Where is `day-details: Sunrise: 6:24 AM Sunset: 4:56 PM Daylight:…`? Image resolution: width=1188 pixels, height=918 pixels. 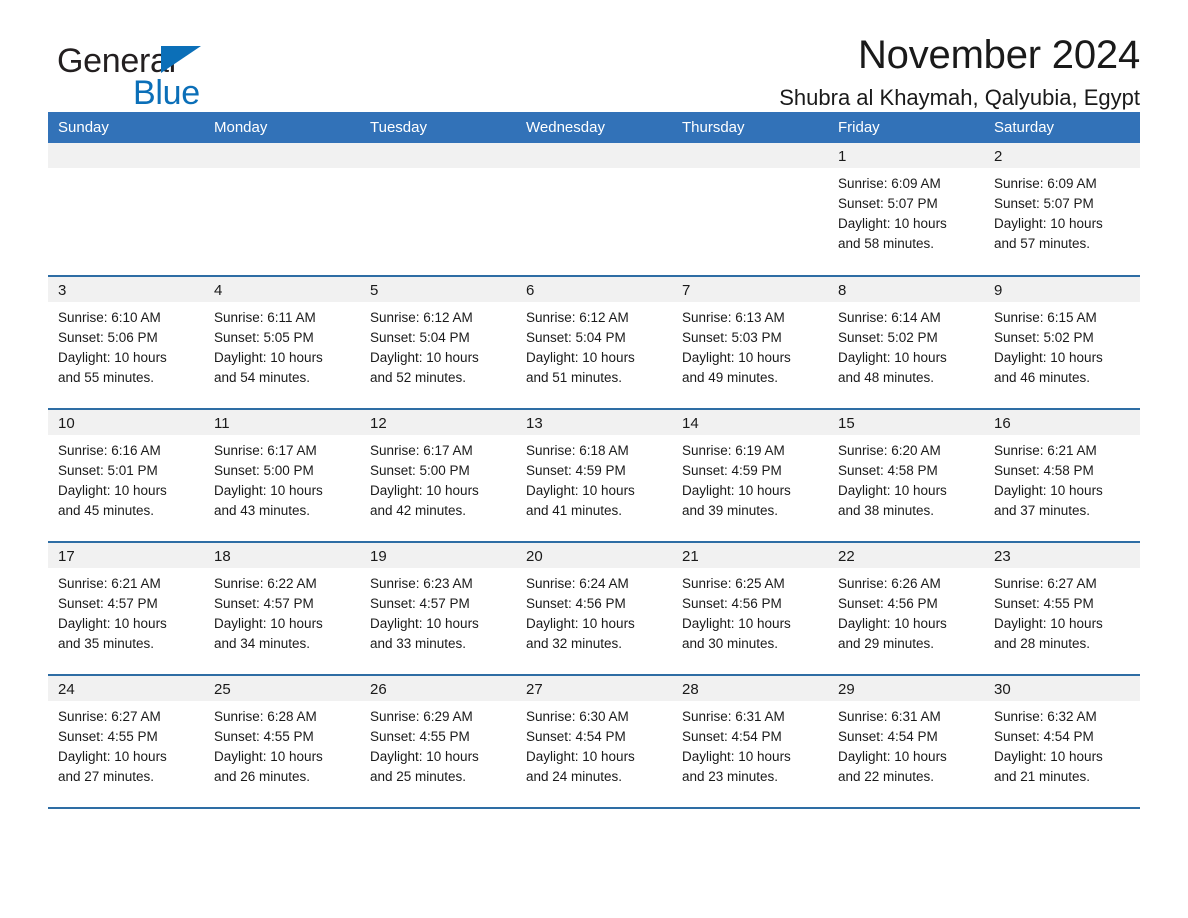 day-details: Sunrise: 6:24 AM Sunset: 4:56 PM Daylight:… is located at coordinates (594, 611).